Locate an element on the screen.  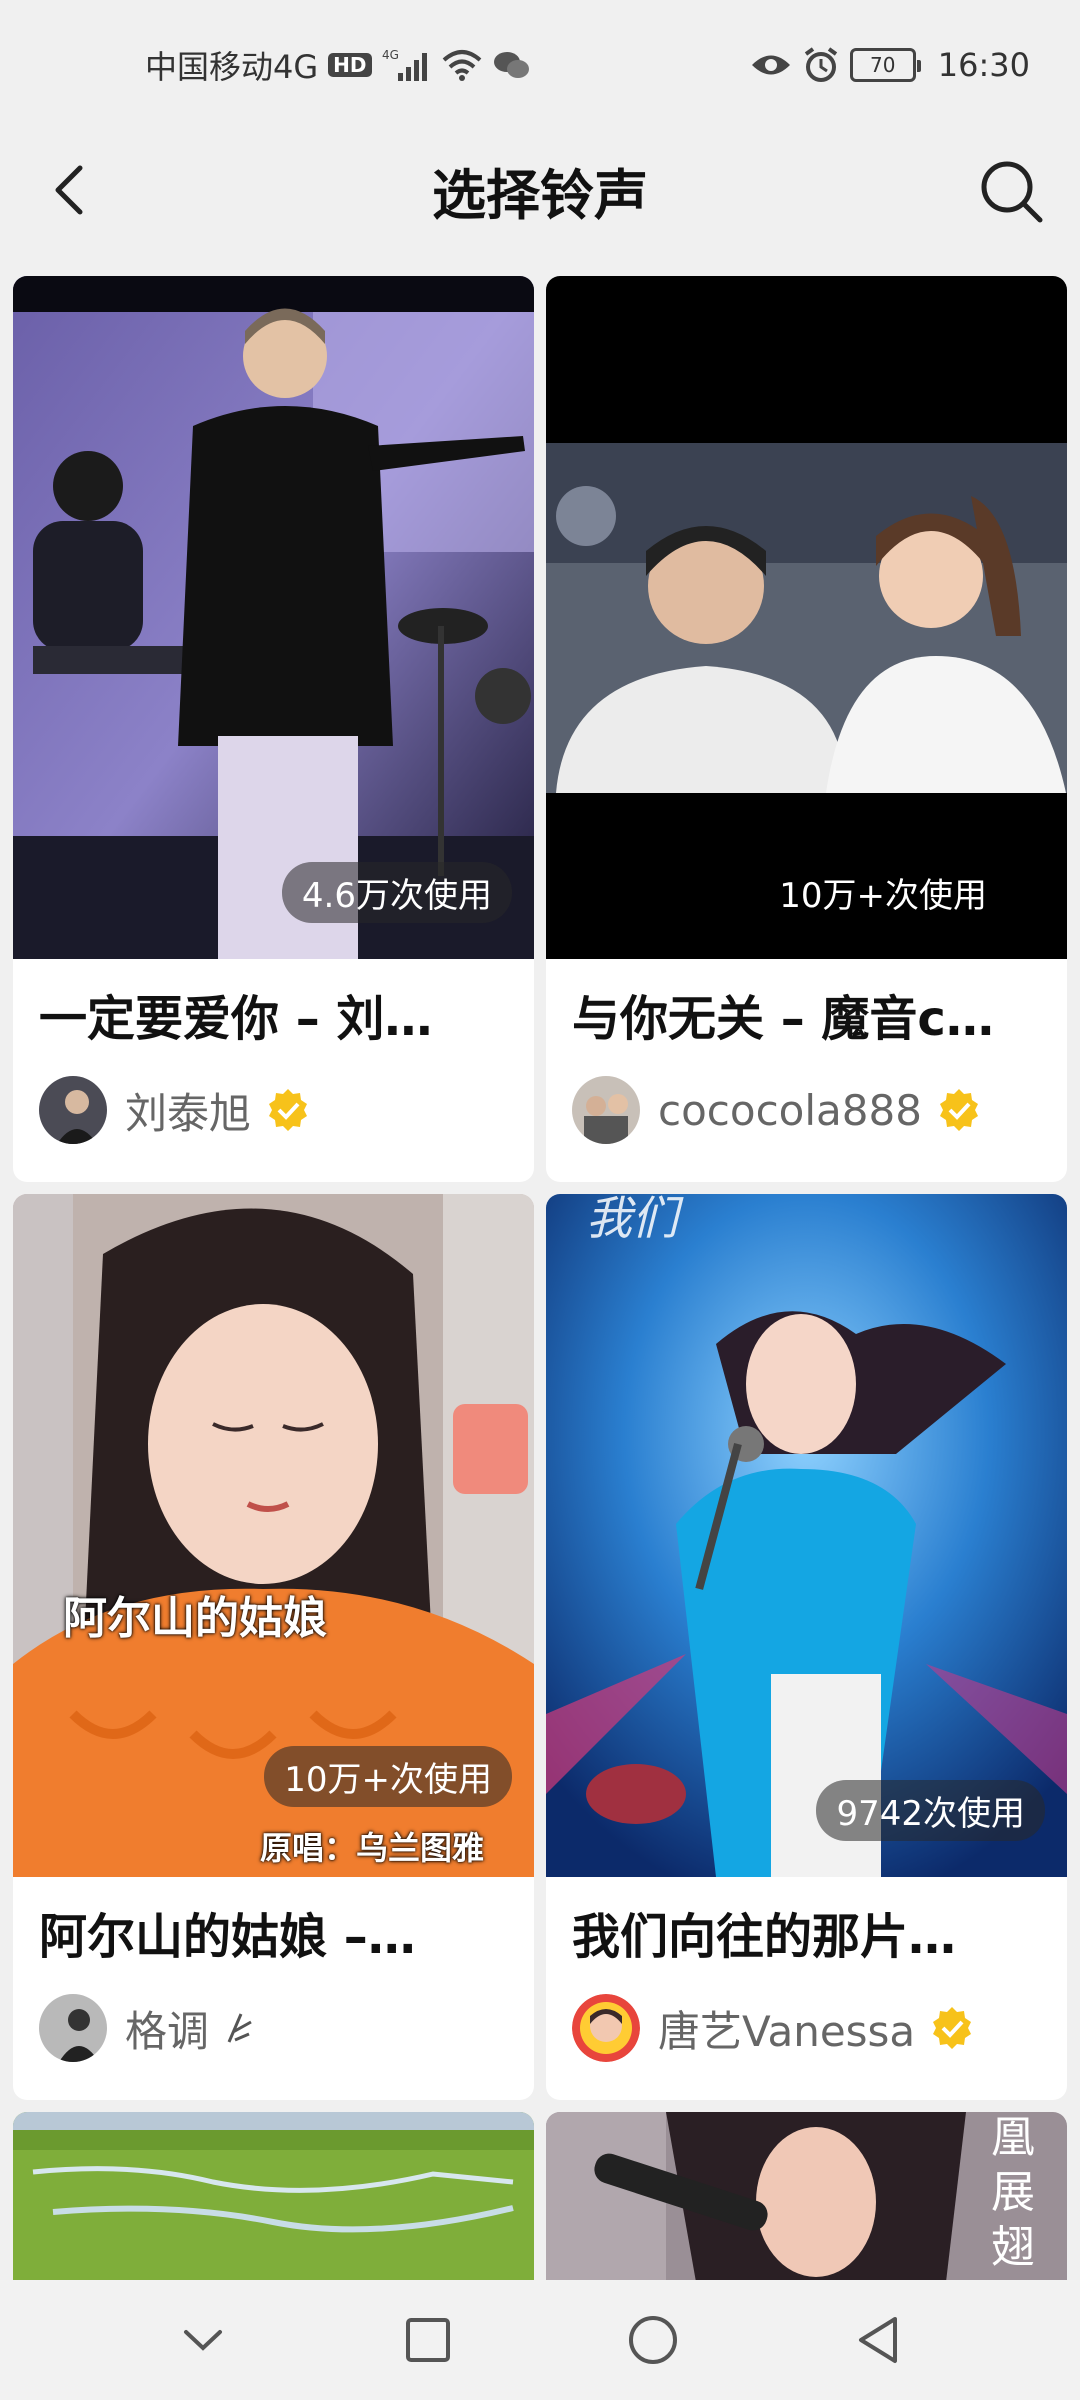
video-thumbnail is located at coordinates (273, 2197).